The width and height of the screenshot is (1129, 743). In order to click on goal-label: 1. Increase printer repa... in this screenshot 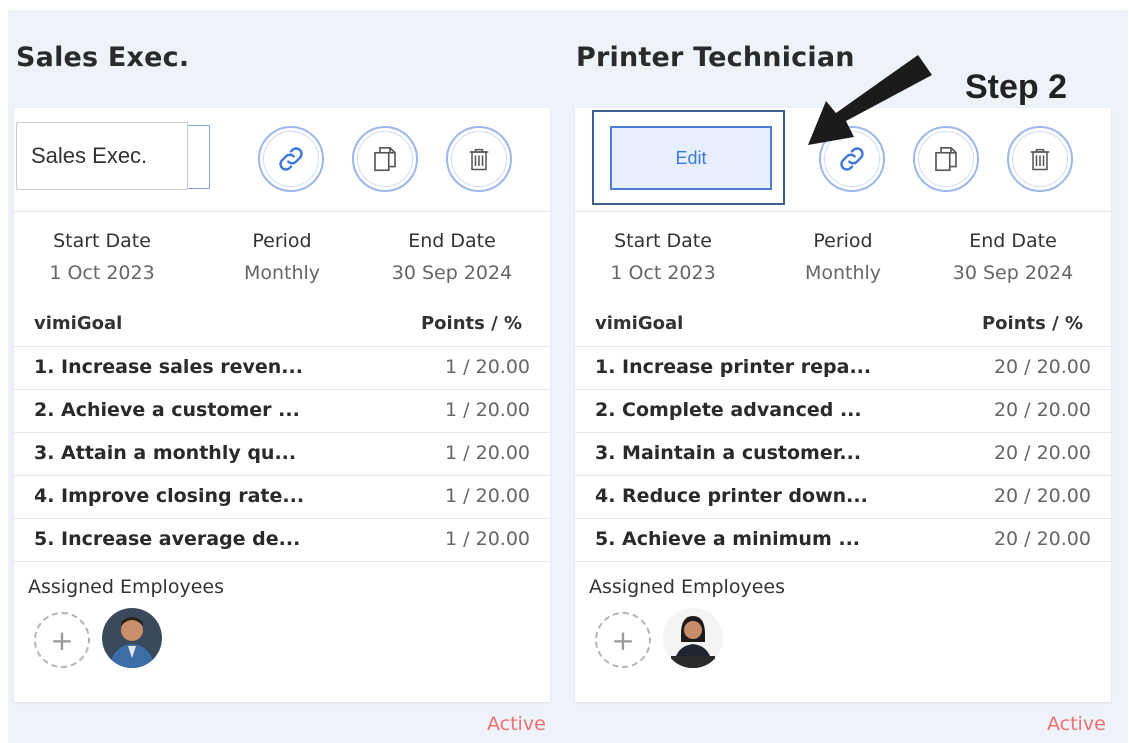, I will do `click(733, 367)`.